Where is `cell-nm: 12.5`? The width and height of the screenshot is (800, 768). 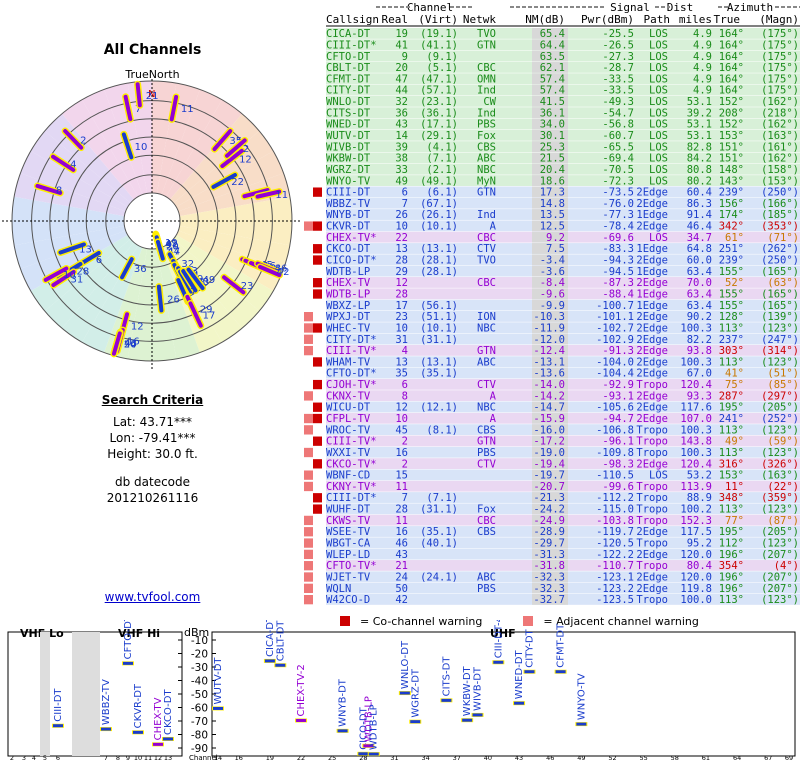 cell-nm: 12.5 is located at coordinates (552, 227).